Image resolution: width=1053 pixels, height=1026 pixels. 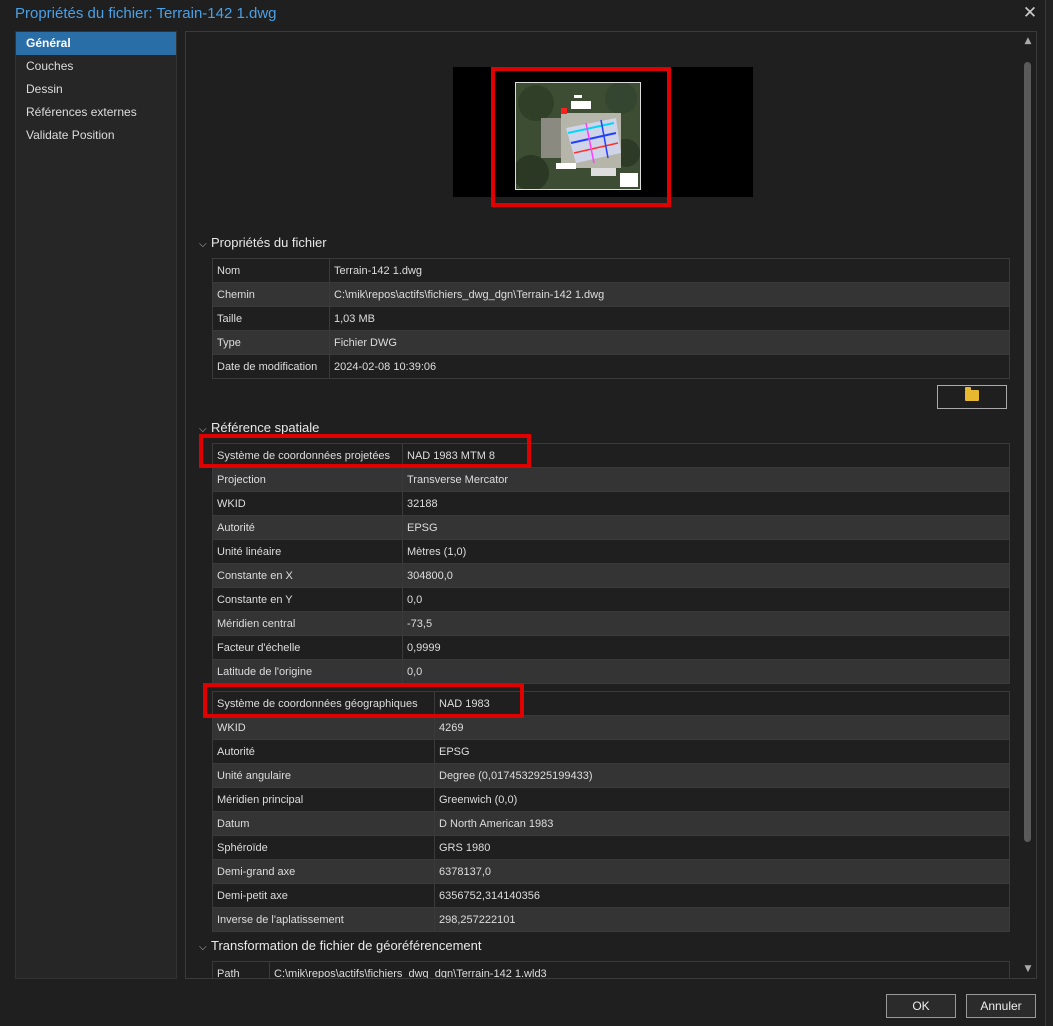 What do you see at coordinates (669, 318) in the screenshot?
I see `property-value: 1,03 MB` at bounding box center [669, 318].